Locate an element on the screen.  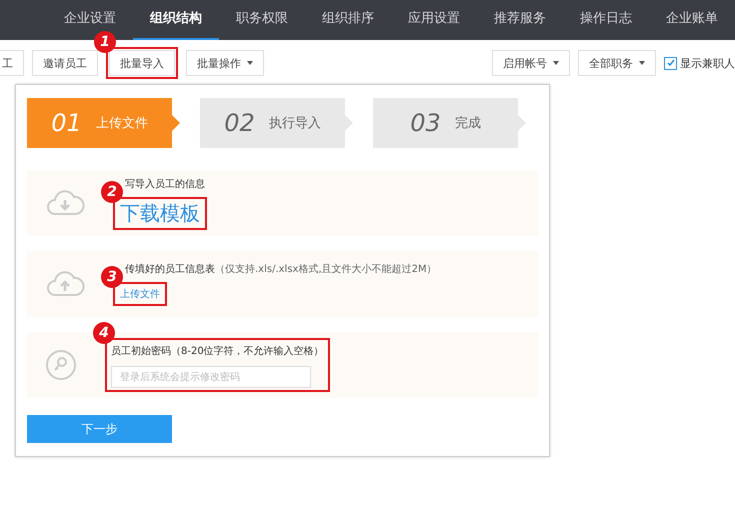
nav-tab: 职务权限 is located at coordinates (262, 20).